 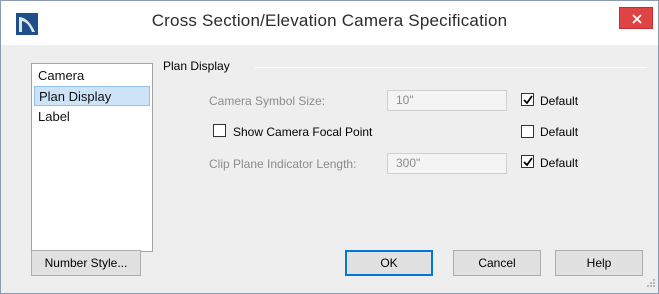 What do you see at coordinates (302, 132) in the screenshot?
I see `show-focal-point-label: Show Camera Focal Point` at bounding box center [302, 132].